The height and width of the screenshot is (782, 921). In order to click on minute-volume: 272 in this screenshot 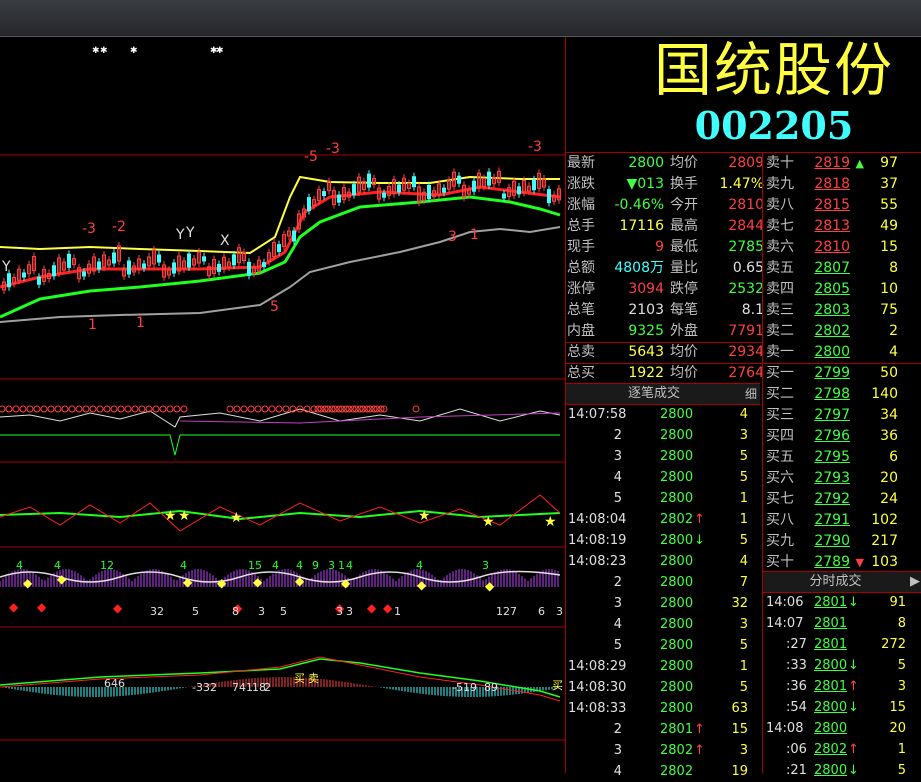, I will do `click(893, 644)`.